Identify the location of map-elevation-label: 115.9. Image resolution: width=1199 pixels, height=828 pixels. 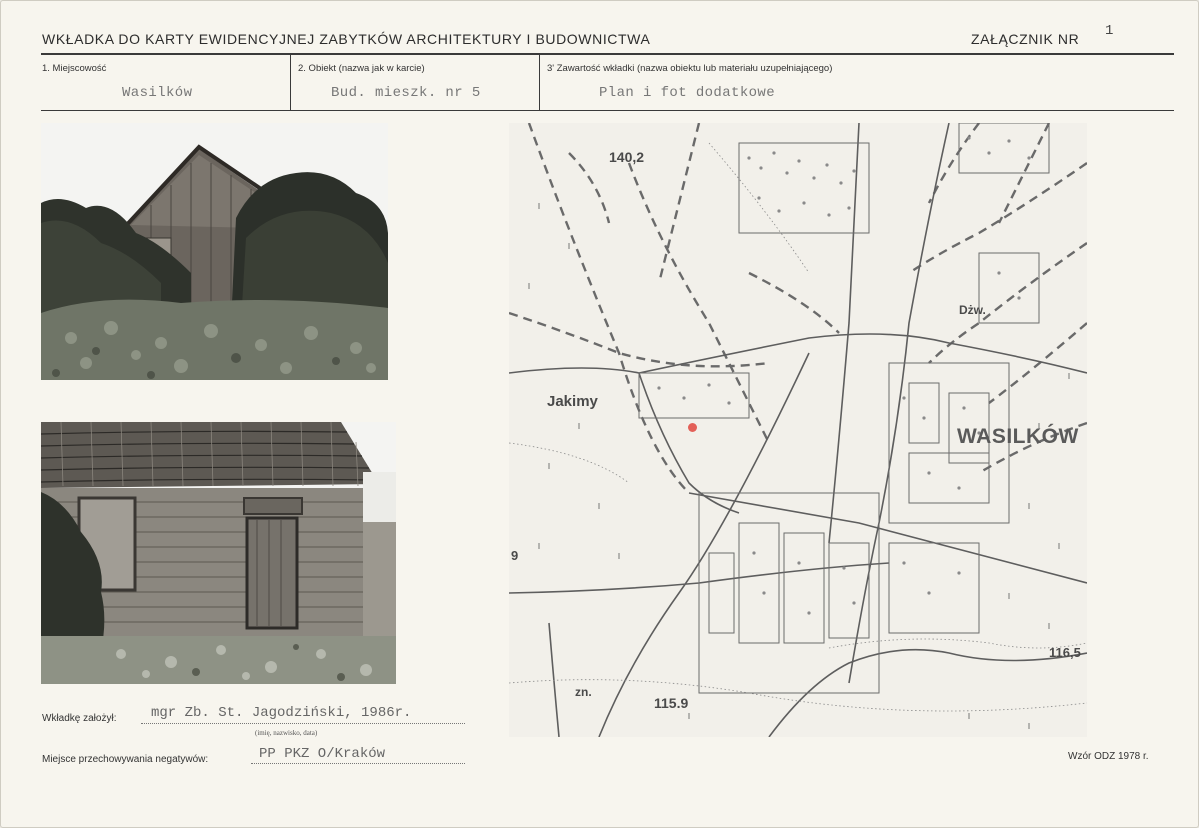
(671, 703).